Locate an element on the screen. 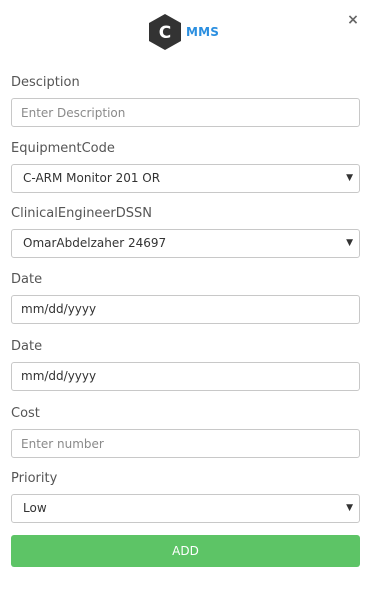  clinical-engineer-select: OmarAbdelzaher 24697 ▼ is located at coordinates (185, 243).